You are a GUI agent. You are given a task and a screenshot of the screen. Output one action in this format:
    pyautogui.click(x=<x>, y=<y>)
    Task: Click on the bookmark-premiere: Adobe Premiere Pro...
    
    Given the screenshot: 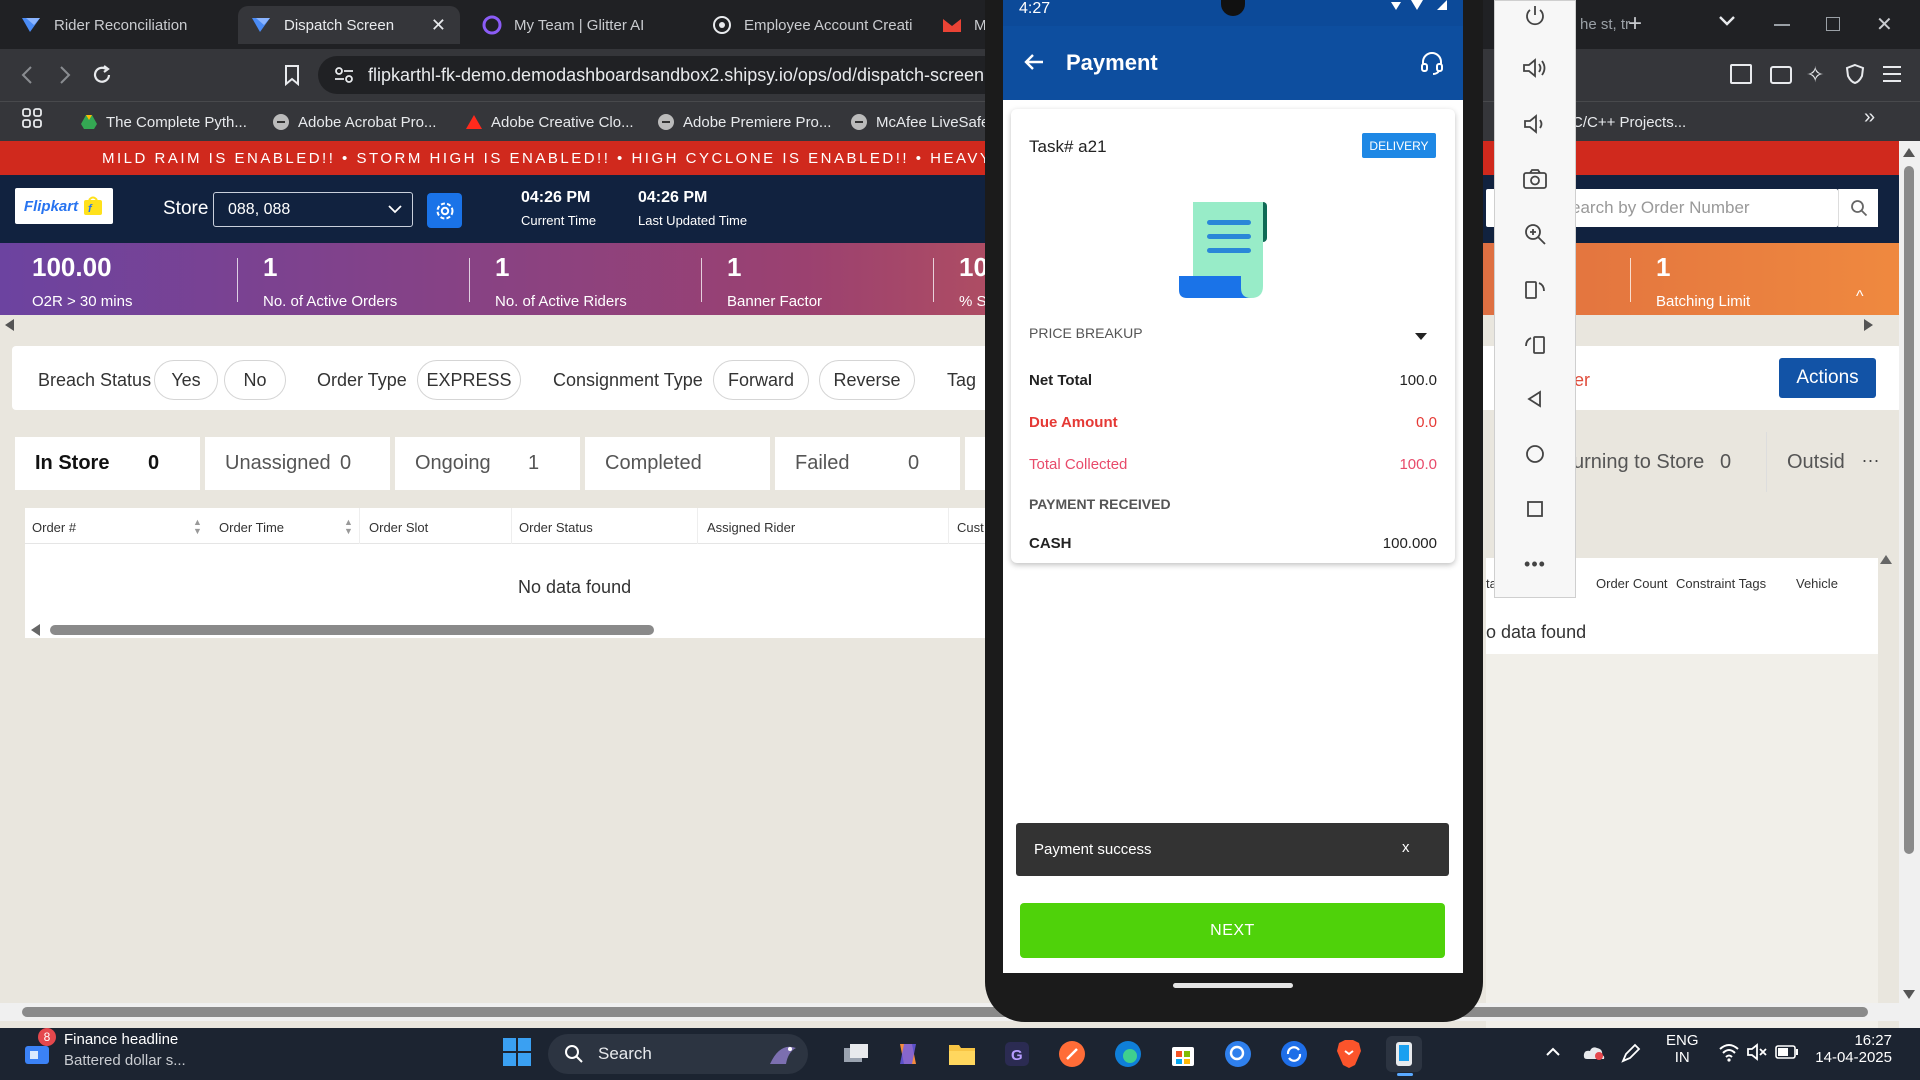 What is the action you would take?
    pyautogui.click(x=744, y=122)
    